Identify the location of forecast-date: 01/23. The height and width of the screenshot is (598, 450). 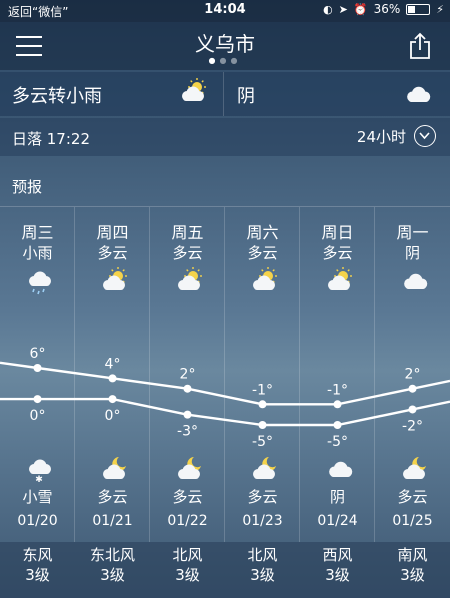
(262, 521).